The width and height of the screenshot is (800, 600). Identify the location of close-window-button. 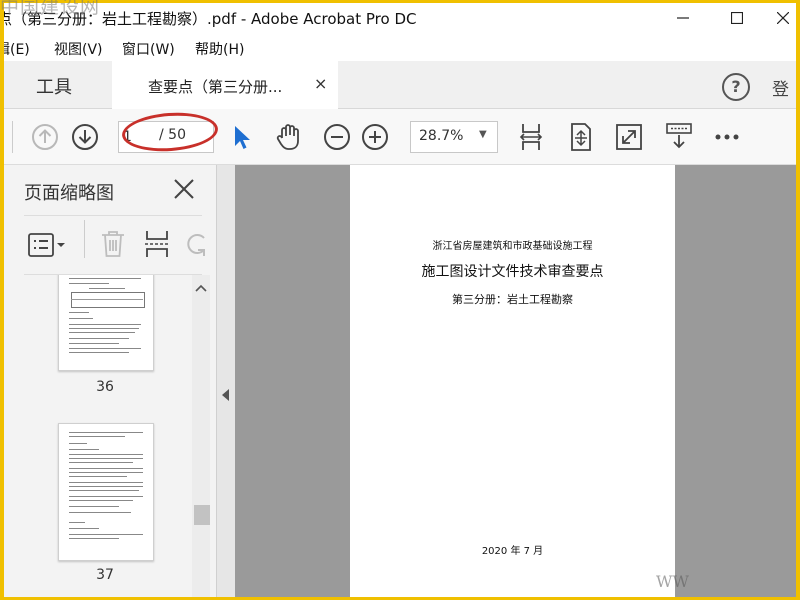
(778, 18).